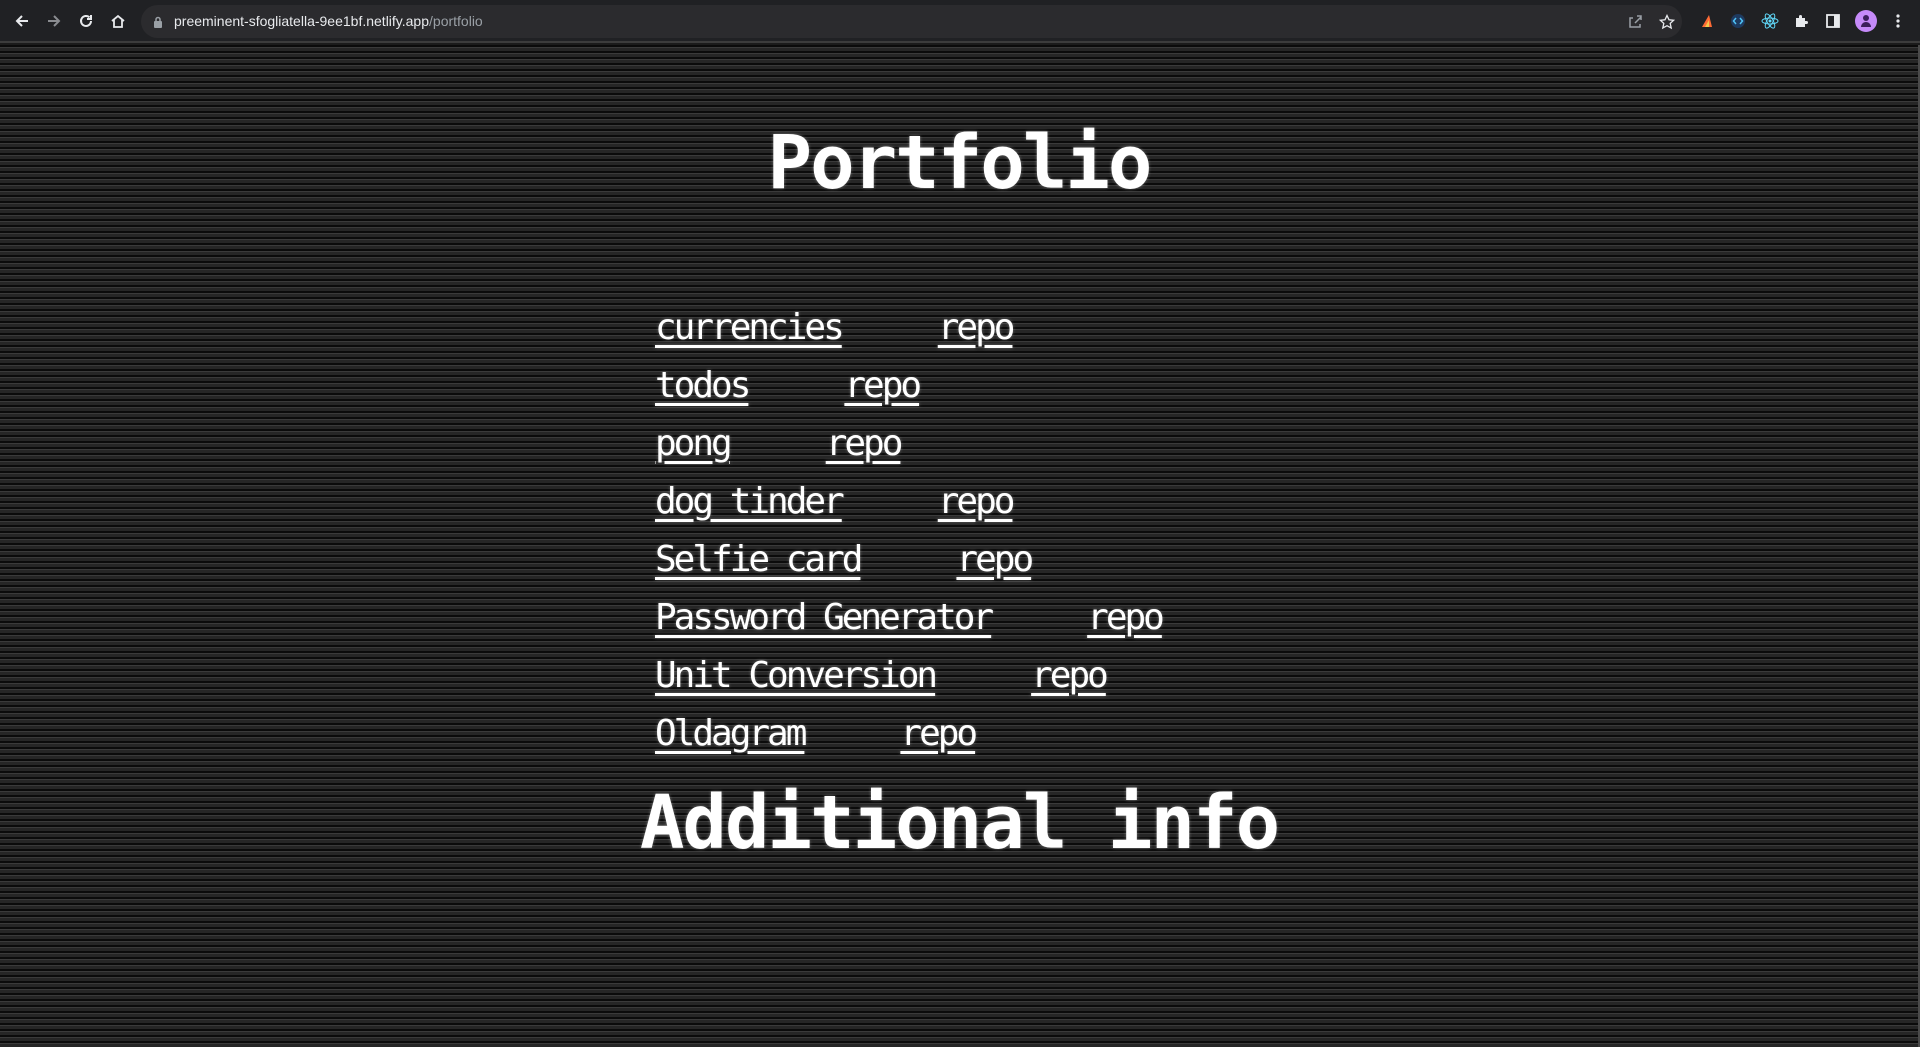 The height and width of the screenshot is (1047, 1920). What do you see at coordinates (1707, 21) in the screenshot?
I see `extension-orange-icon` at bounding box center [1707, 21].